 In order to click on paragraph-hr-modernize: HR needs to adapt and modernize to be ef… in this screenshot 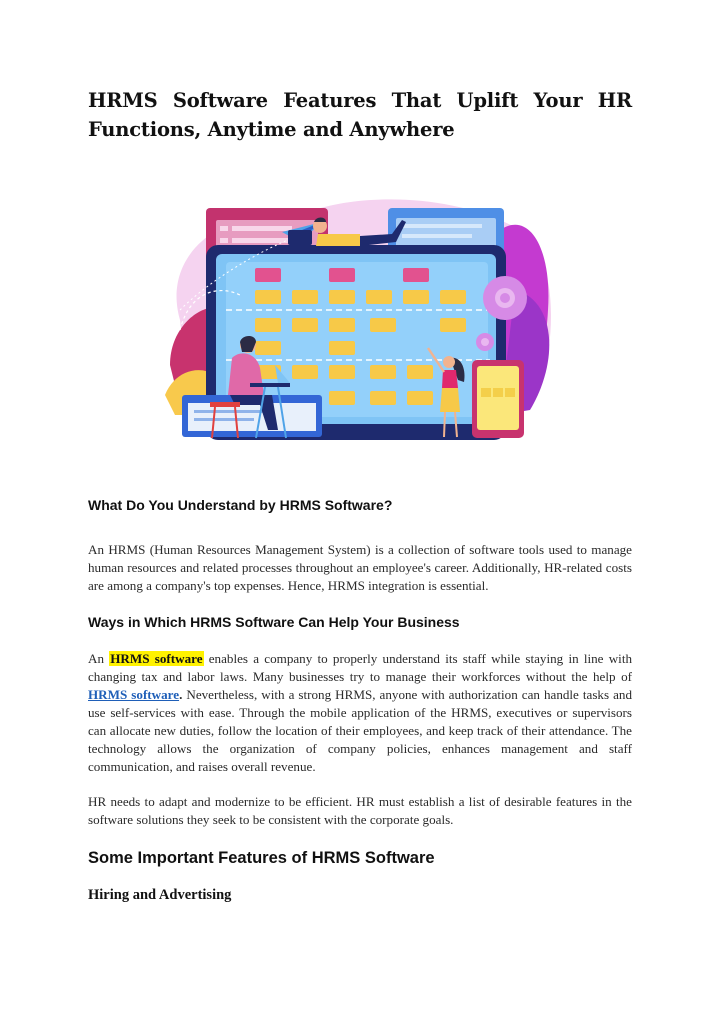, I will do `click(360, 810)`.